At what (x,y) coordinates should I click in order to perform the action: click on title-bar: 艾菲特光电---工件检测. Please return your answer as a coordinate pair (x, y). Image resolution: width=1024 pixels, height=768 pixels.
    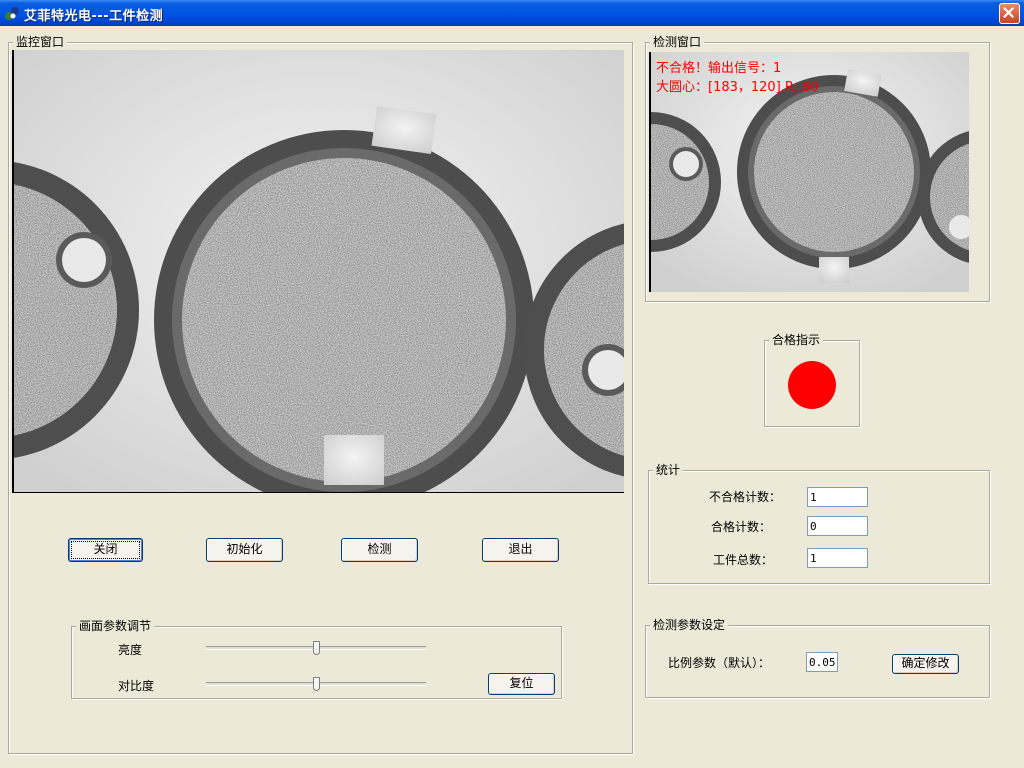
    Looking at the image, I should click on (512, 13).